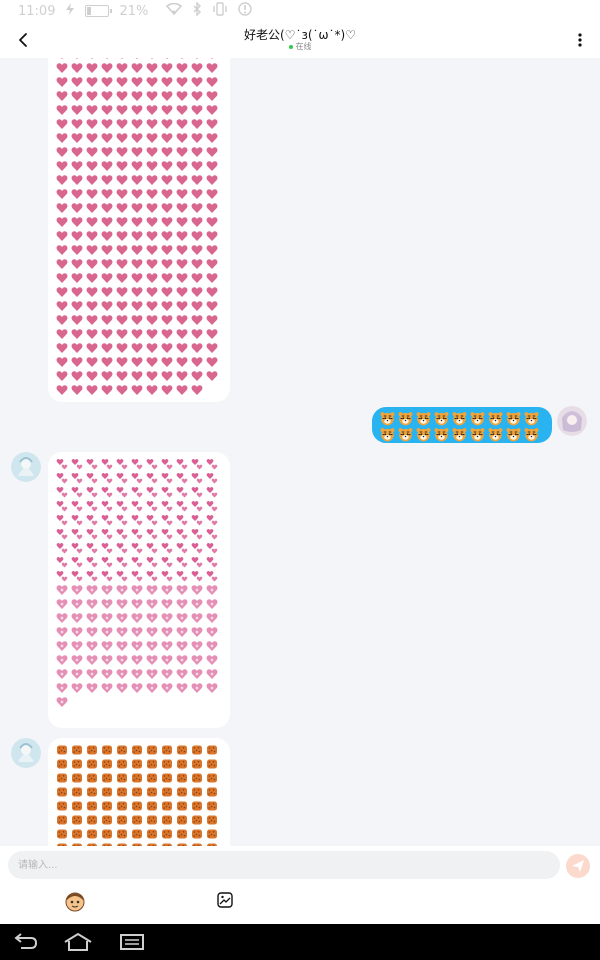 Image resolution: width=600 pixels, height=960 pixels. I want to click on nav-recents-button, so click(132, 944).